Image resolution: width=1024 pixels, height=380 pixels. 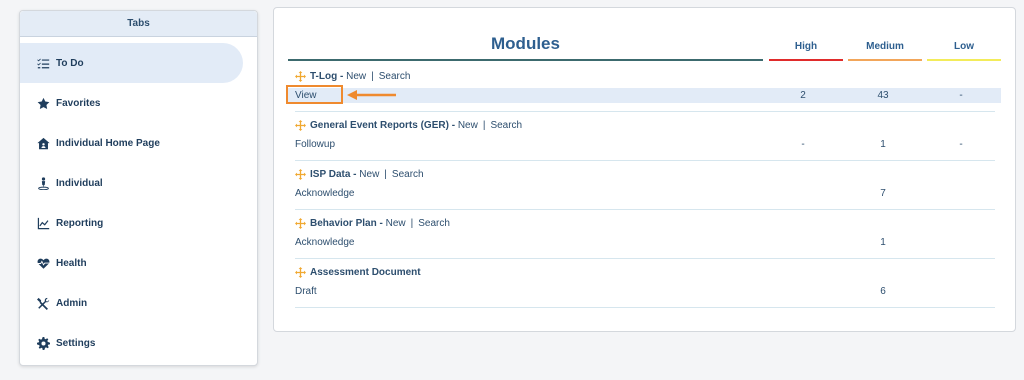 What do you see at coordinates (371, 95) in the screenshot?
I see `arrow-left-icon` at bounding box center [371, 95].